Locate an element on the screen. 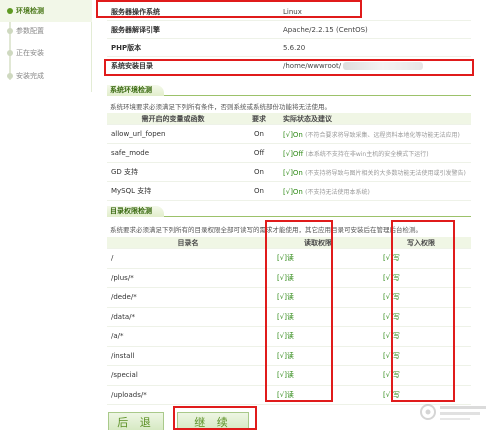 This screenshot has width=500, height=430. dir-name: /special is located at coordinates (124, 375).